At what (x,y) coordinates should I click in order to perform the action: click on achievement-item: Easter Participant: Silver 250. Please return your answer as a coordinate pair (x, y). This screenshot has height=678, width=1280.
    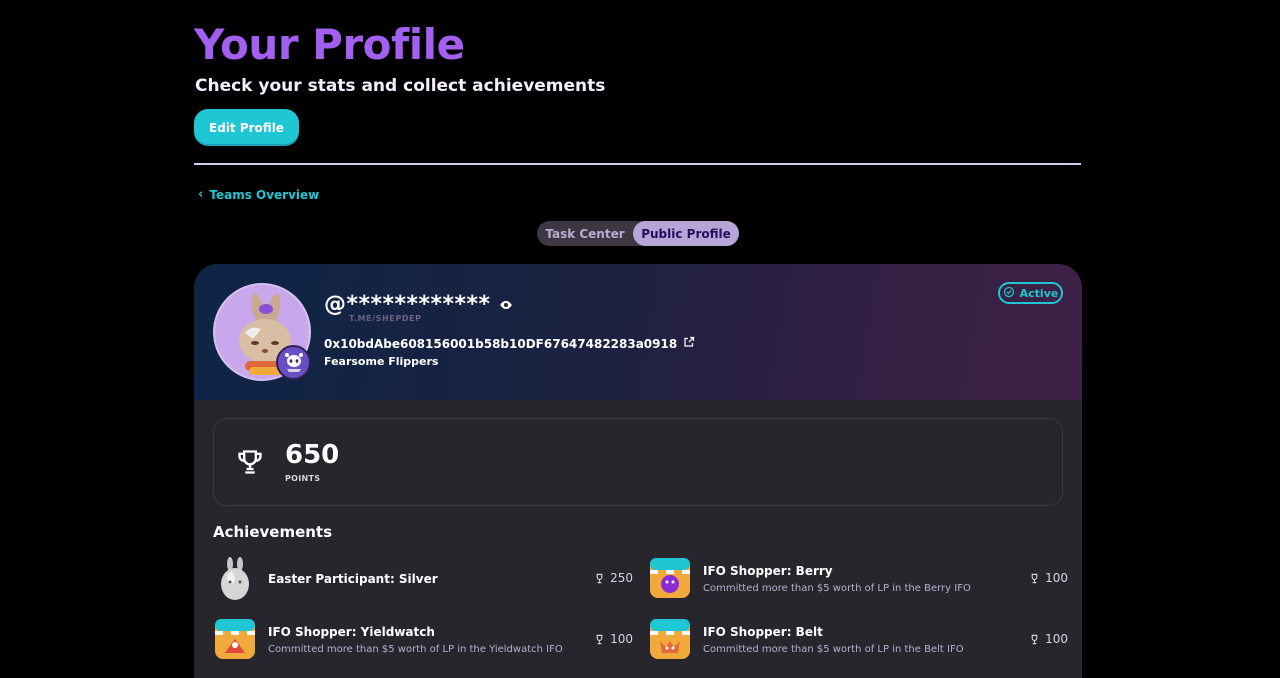
    Looking at the image, I should click on (423, 578).